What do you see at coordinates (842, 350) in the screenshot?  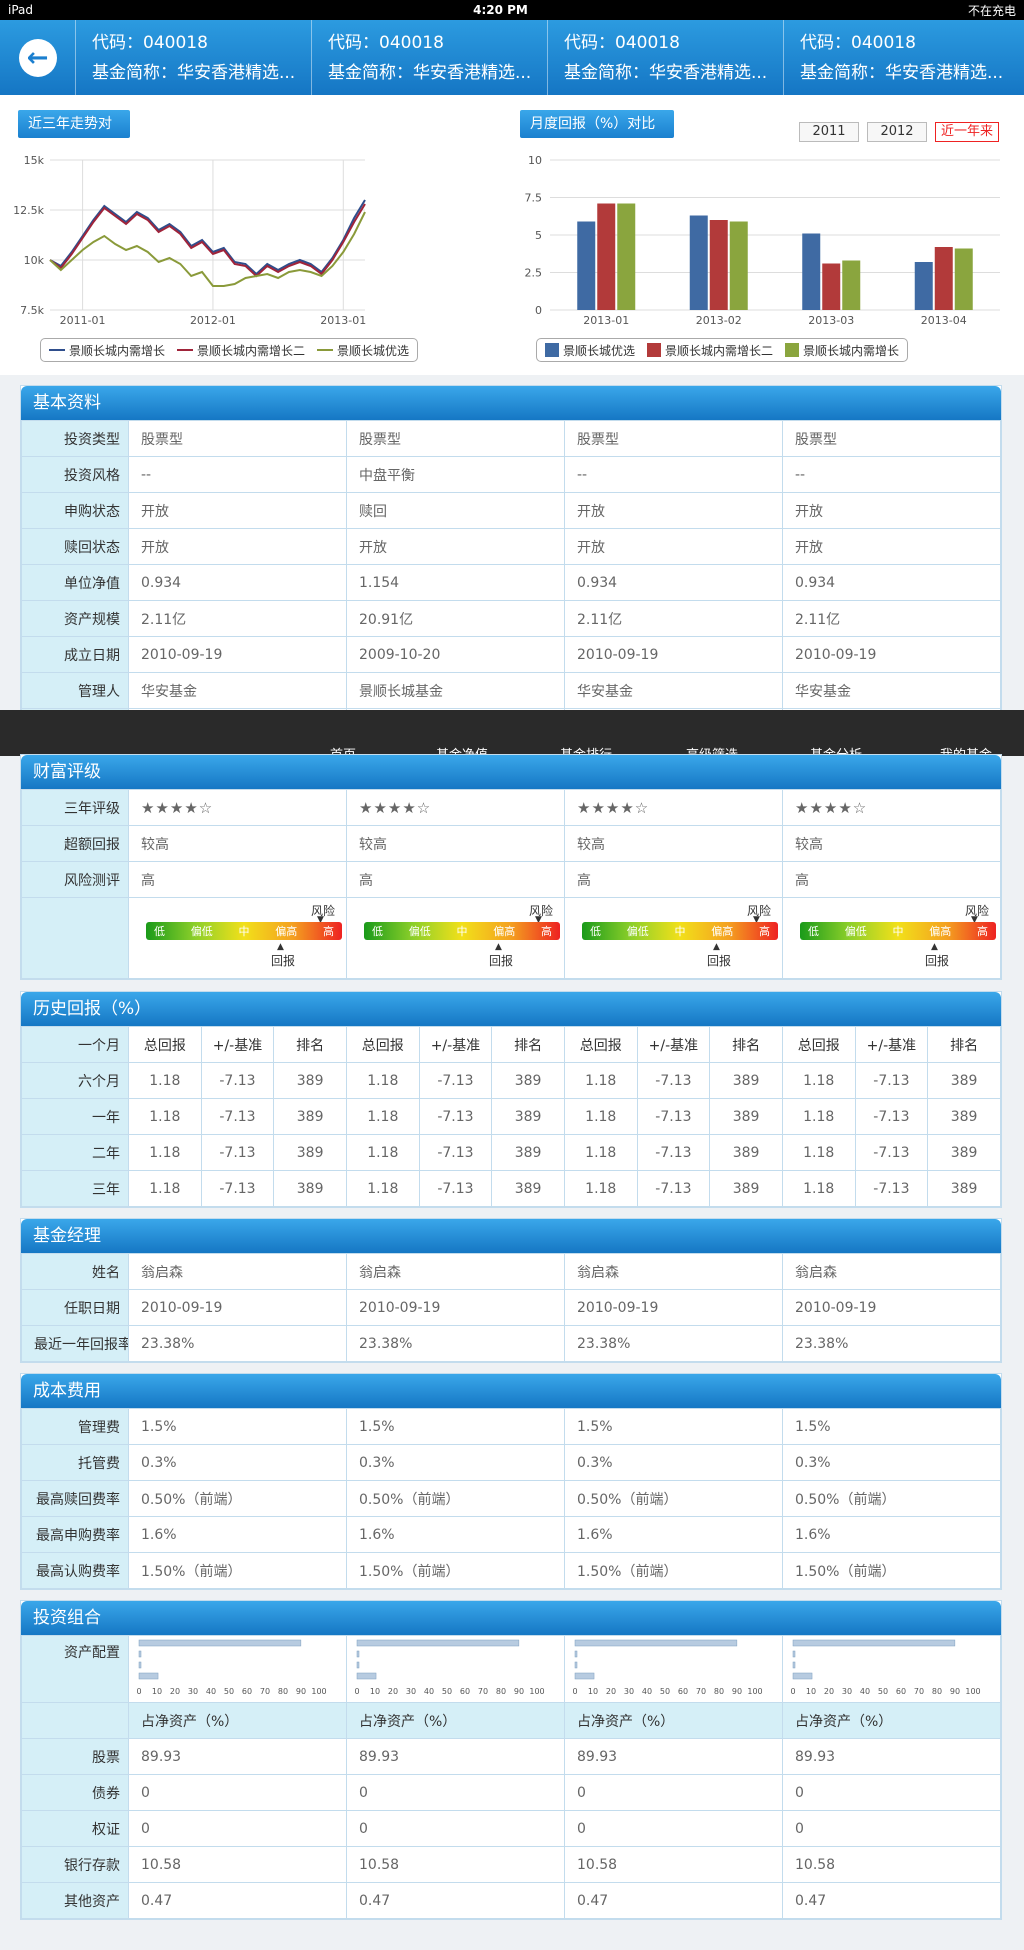 I see `legend-item: 景顺长城内需增长` at bounding box center [842, 350].